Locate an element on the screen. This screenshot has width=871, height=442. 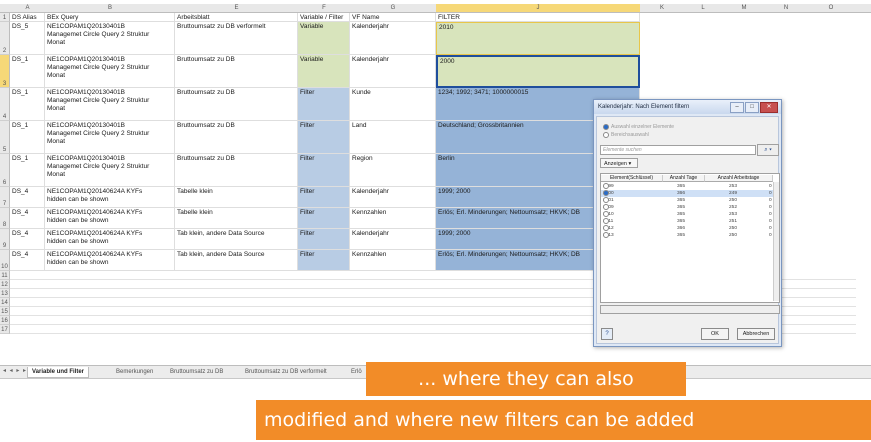
element-row: 20003662490 is located at coordinates (689, 193).